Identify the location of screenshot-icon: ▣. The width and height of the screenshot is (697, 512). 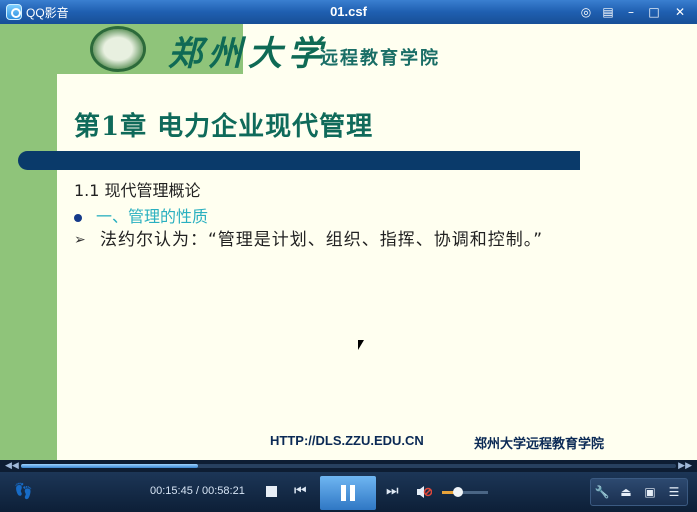
(650, 492).